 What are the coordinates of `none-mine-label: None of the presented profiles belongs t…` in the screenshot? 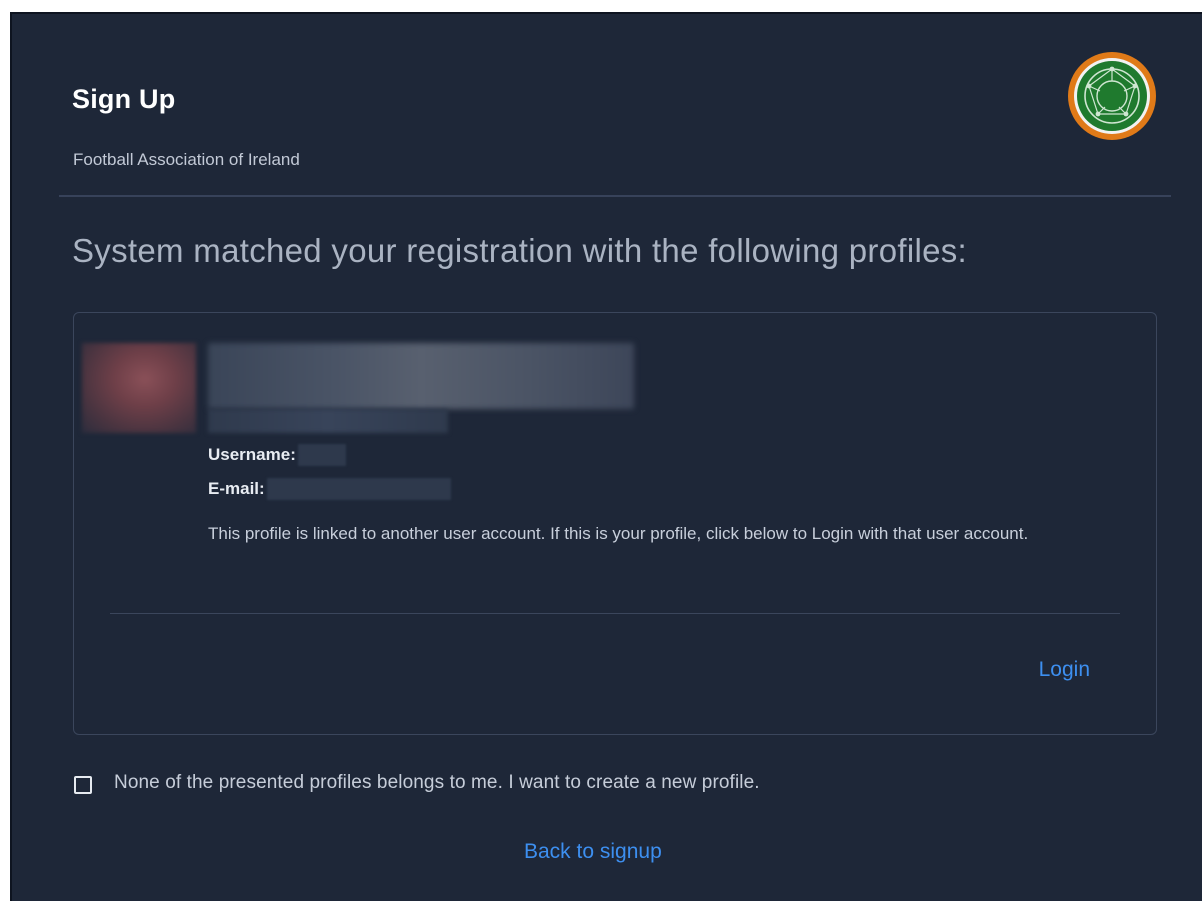 It's located at (437, 783).